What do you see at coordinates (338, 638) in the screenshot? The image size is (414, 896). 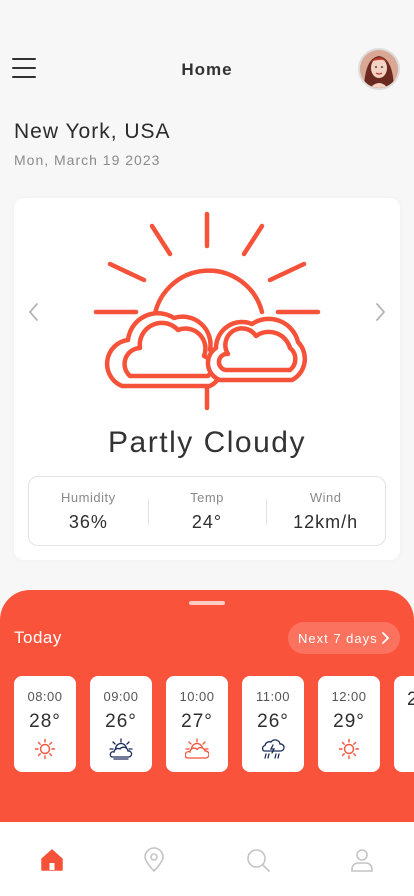 I see `next-7-days-label: Next 7 days` at bounding box center [338, 638].